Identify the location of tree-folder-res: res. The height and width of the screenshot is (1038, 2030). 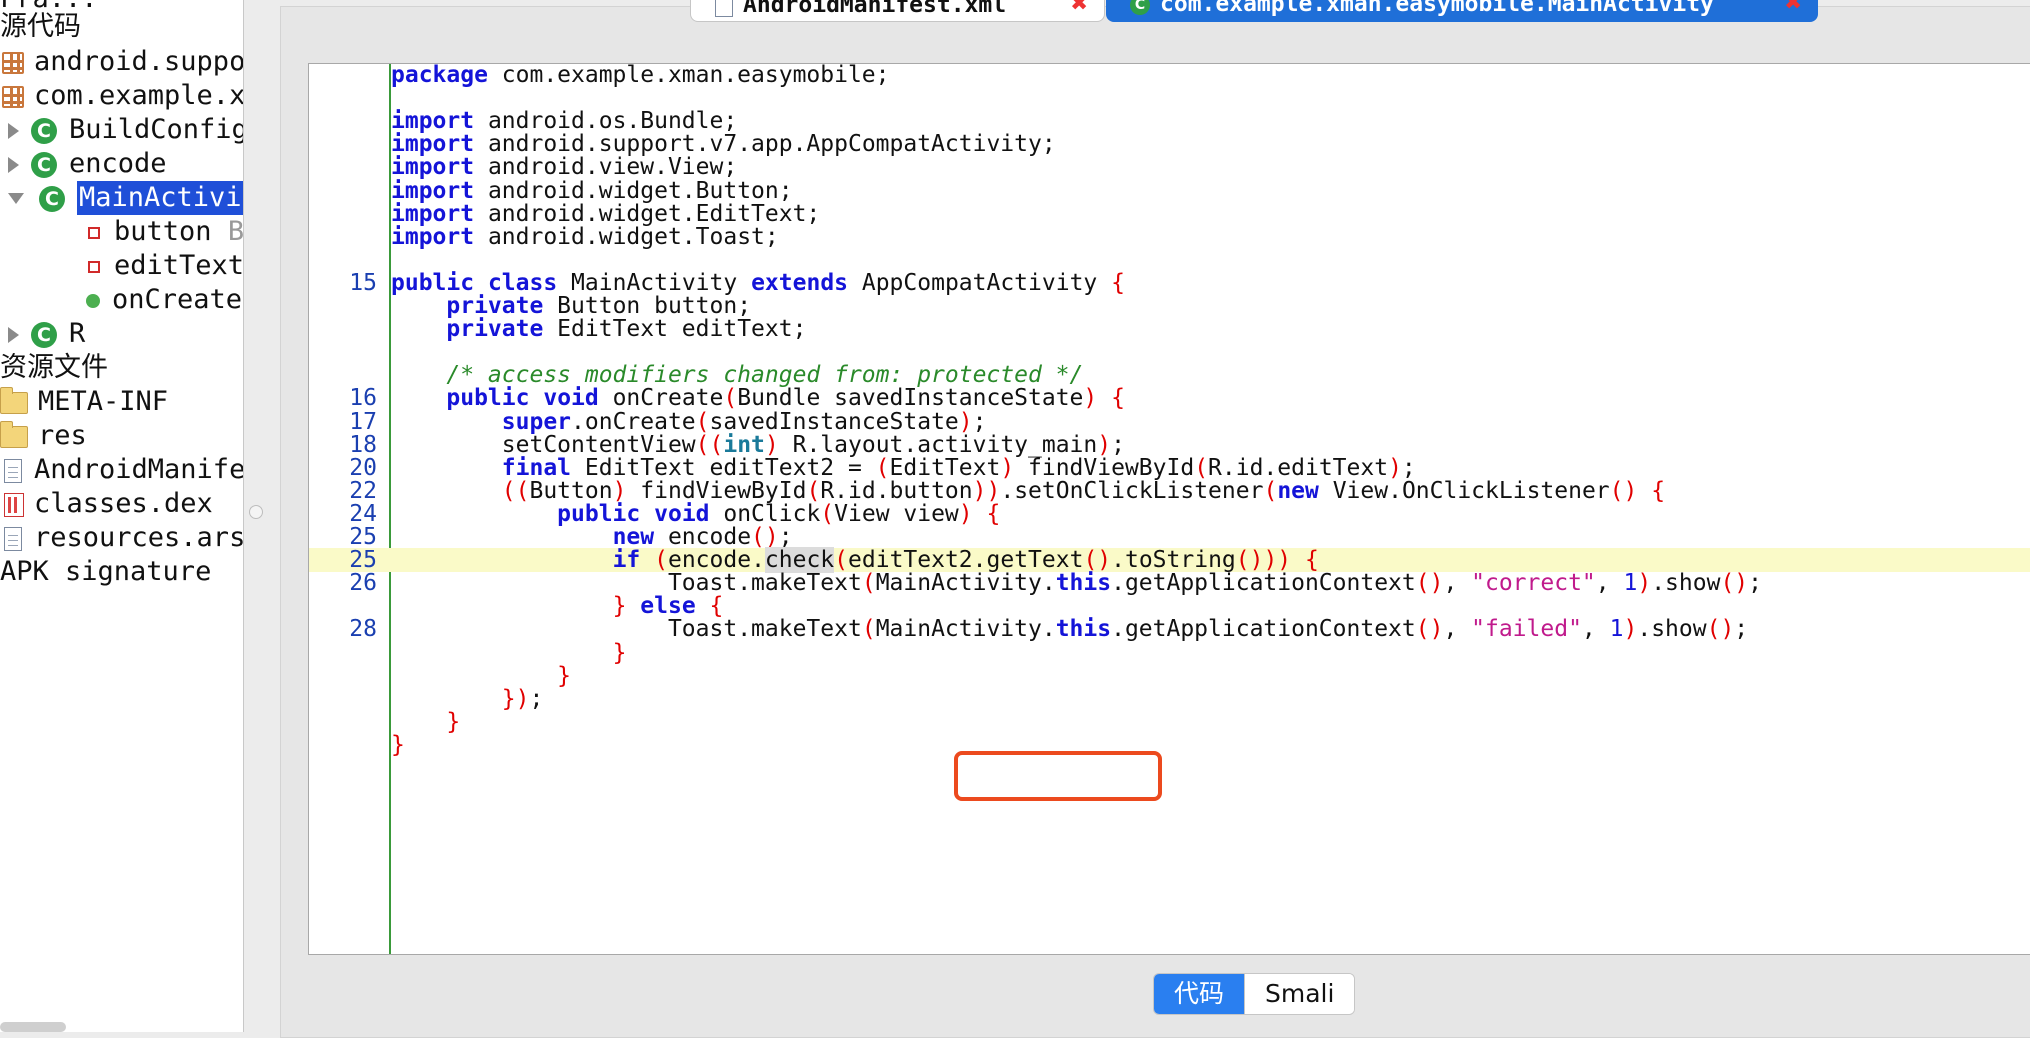
(43, 436).